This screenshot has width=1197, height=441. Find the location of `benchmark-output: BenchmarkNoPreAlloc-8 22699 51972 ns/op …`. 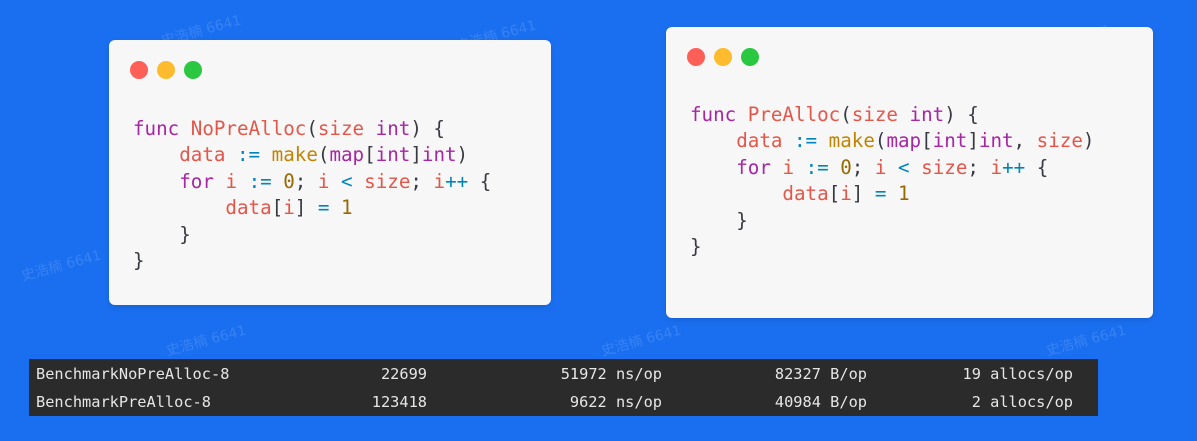

benchmark-output: BenchmarkNoPreAlloc-8 22699 51972 ns/op … is located at coordinates (563, 387).